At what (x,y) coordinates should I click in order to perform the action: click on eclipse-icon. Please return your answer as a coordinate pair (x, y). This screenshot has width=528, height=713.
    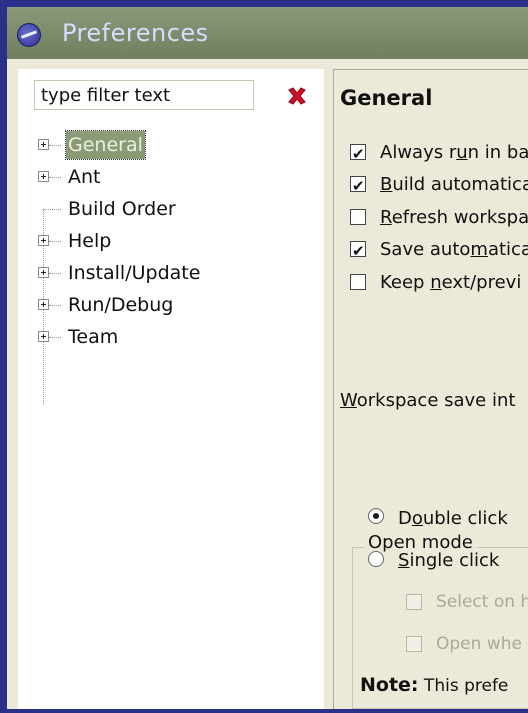
    Looking at the image, I should click on (29, 35).